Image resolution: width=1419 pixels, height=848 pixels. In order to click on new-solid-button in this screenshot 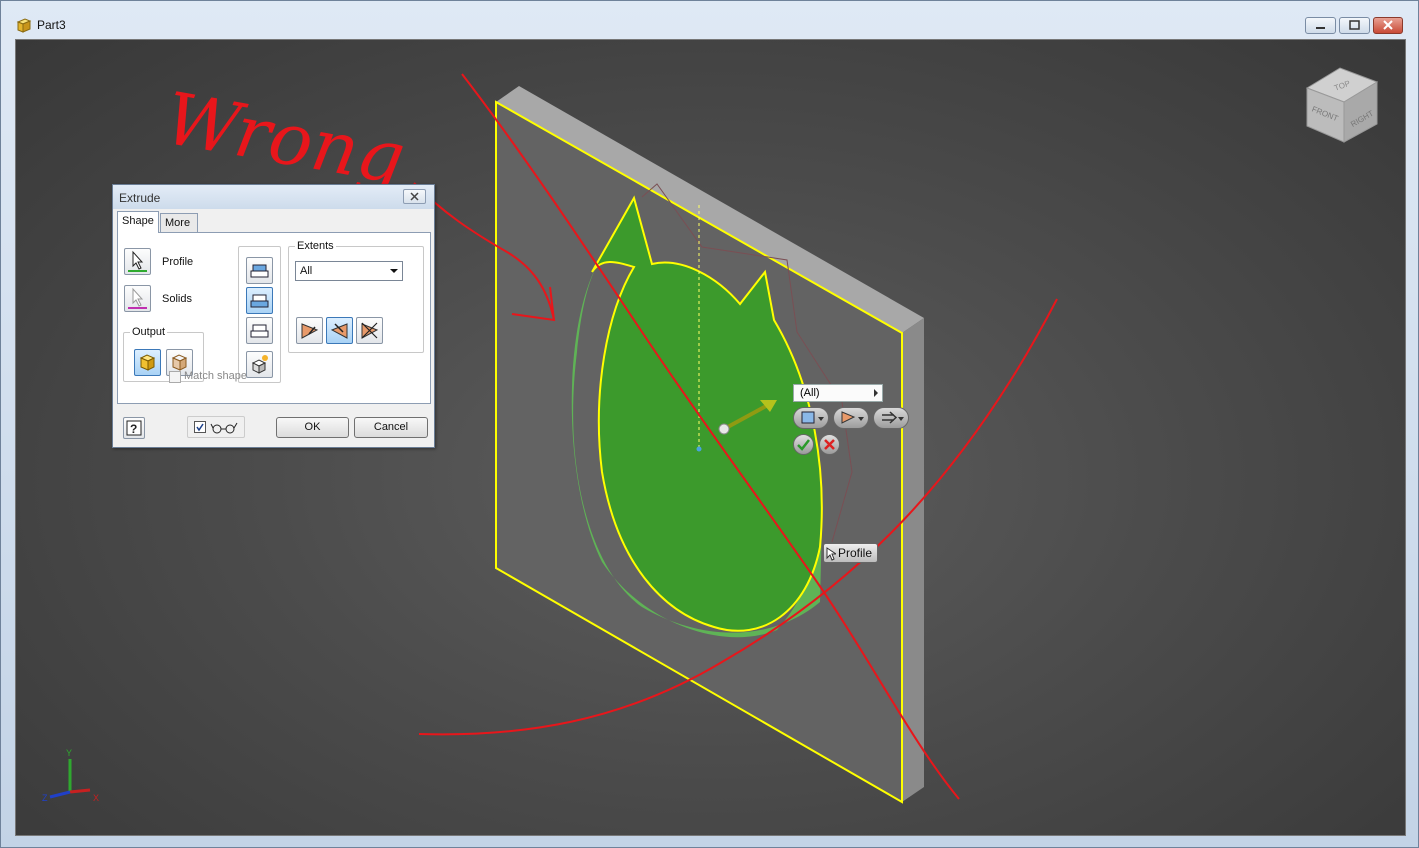, I will do `click(259, 364)`.